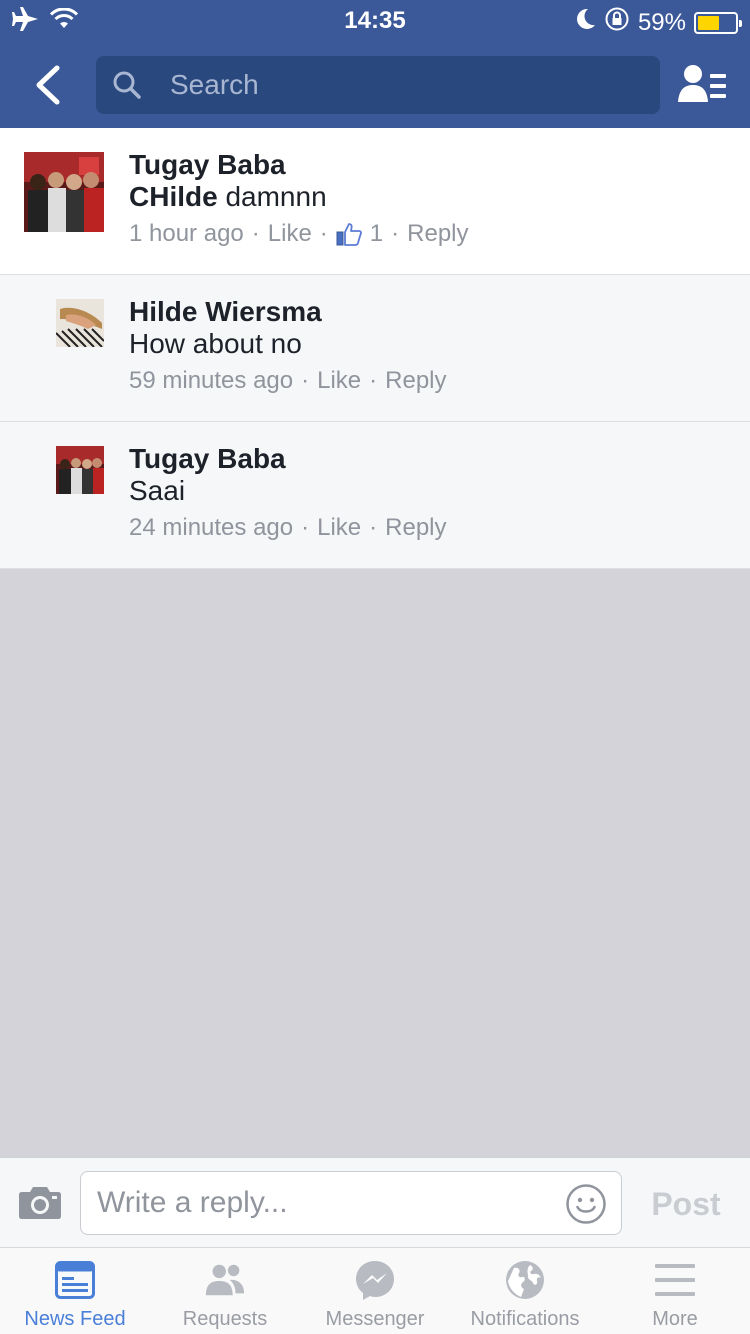 This screenshot has width=750, height=1334. I want to click on comment-time: 24 minutes ago, so click(211, 527).